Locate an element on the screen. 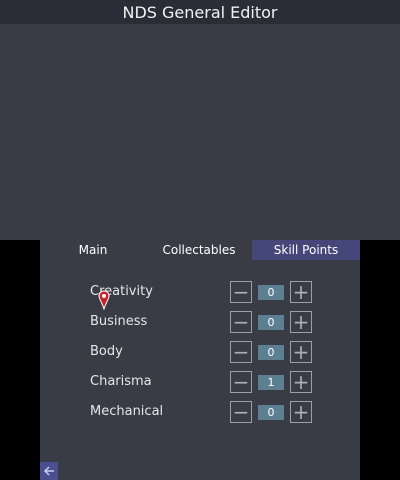 This screenshot has height=480, width=400. tab-skill-points: Skill Points is located at coordinates (306, 250).